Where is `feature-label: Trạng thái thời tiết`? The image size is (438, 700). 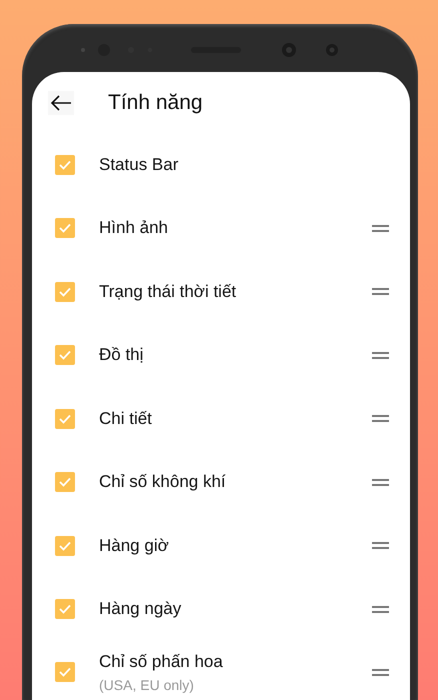 feature-label: Trạng thái thời tiết is located at coordinates (168, 292).